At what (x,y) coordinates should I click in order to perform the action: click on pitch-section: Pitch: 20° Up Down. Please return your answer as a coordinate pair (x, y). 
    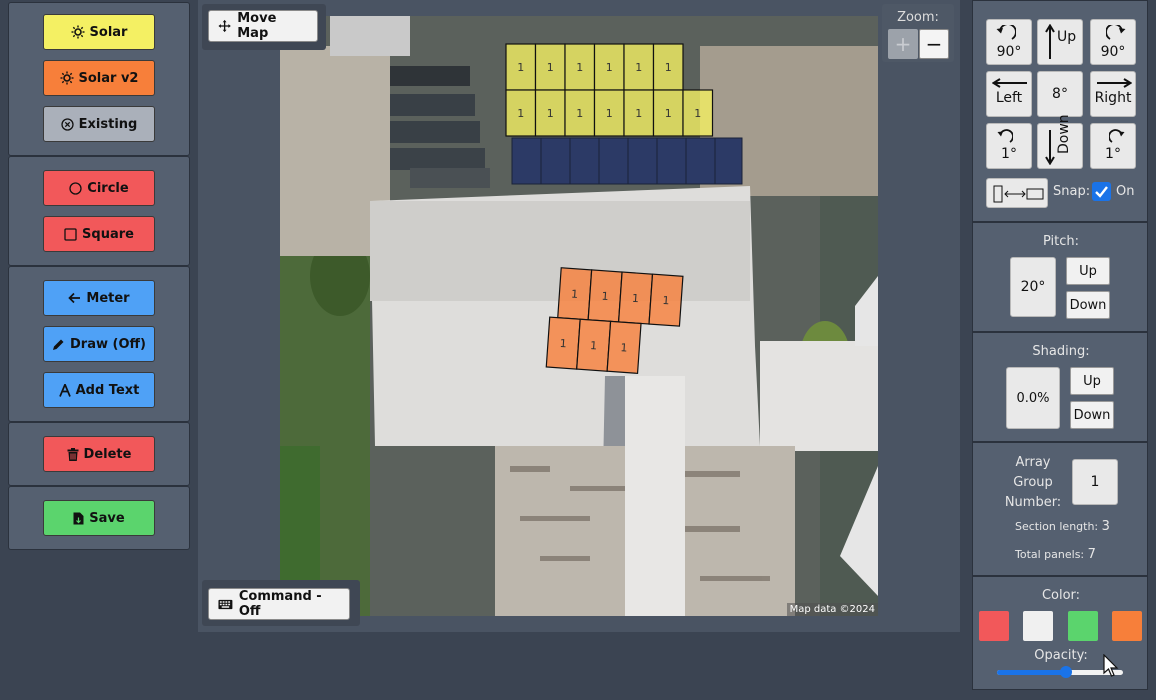
    Looking at the image, I should click on (1060, 277).